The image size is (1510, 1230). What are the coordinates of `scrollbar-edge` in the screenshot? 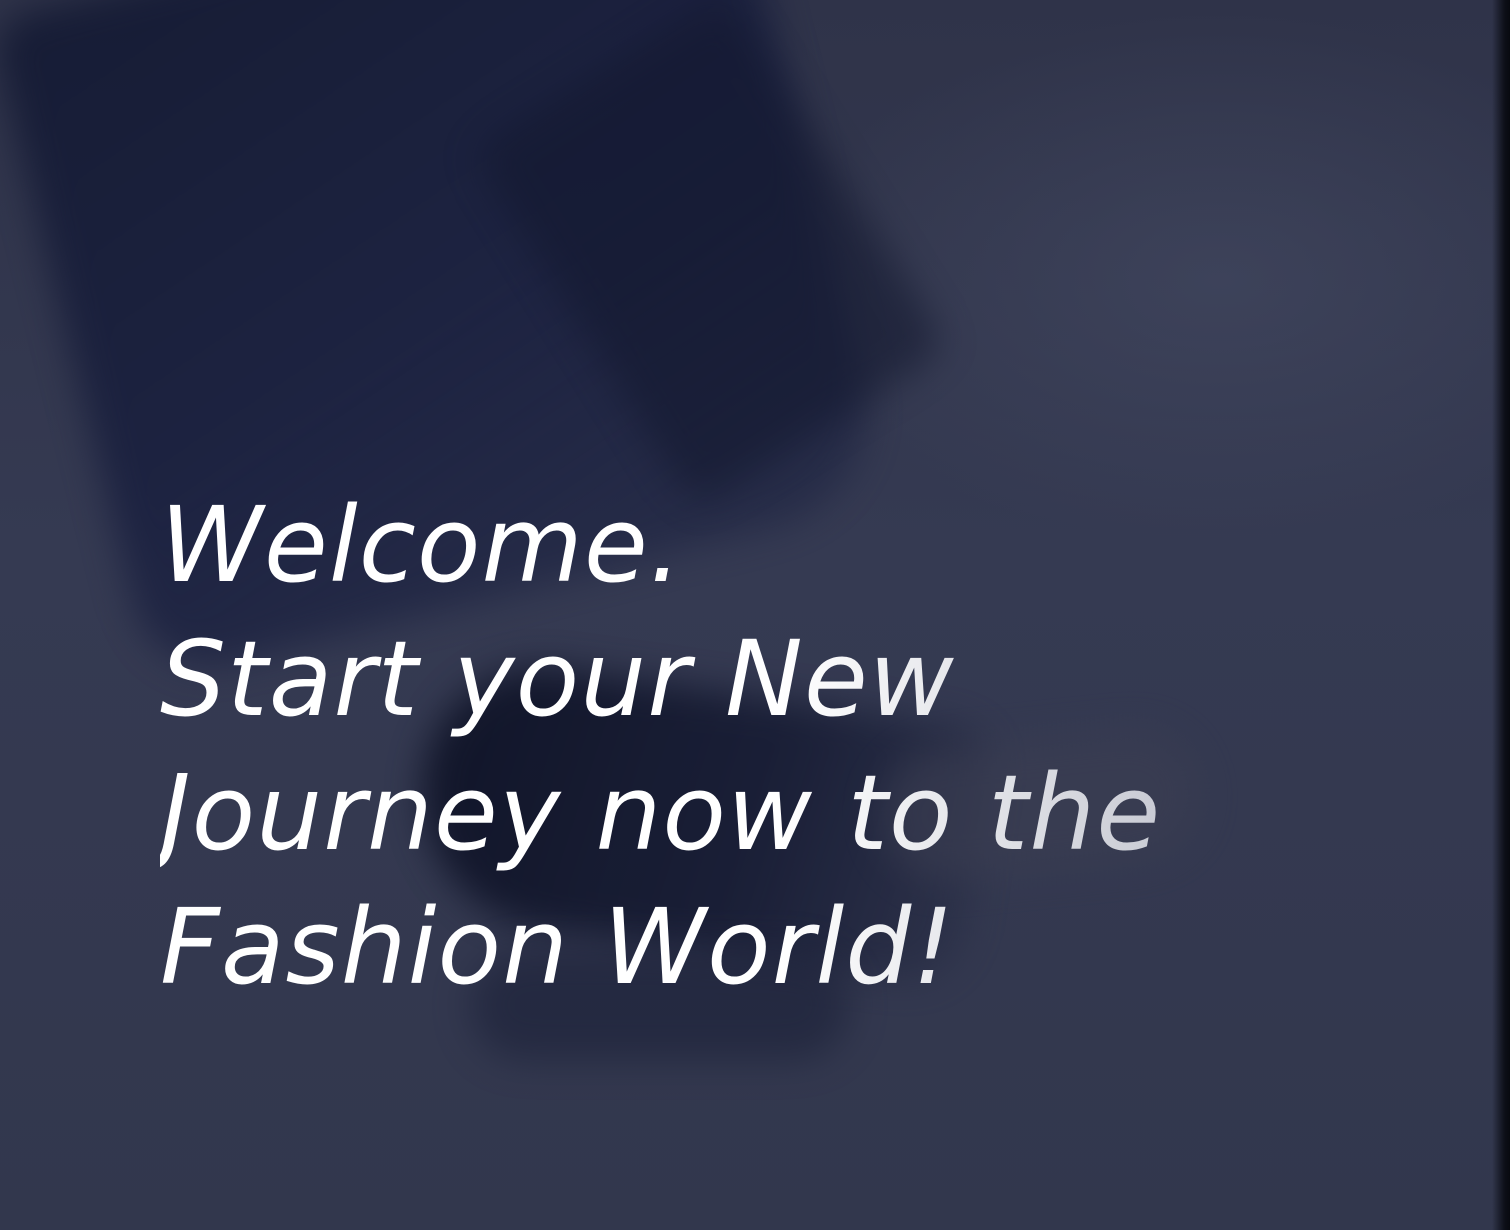 It's located at (1501, 615).